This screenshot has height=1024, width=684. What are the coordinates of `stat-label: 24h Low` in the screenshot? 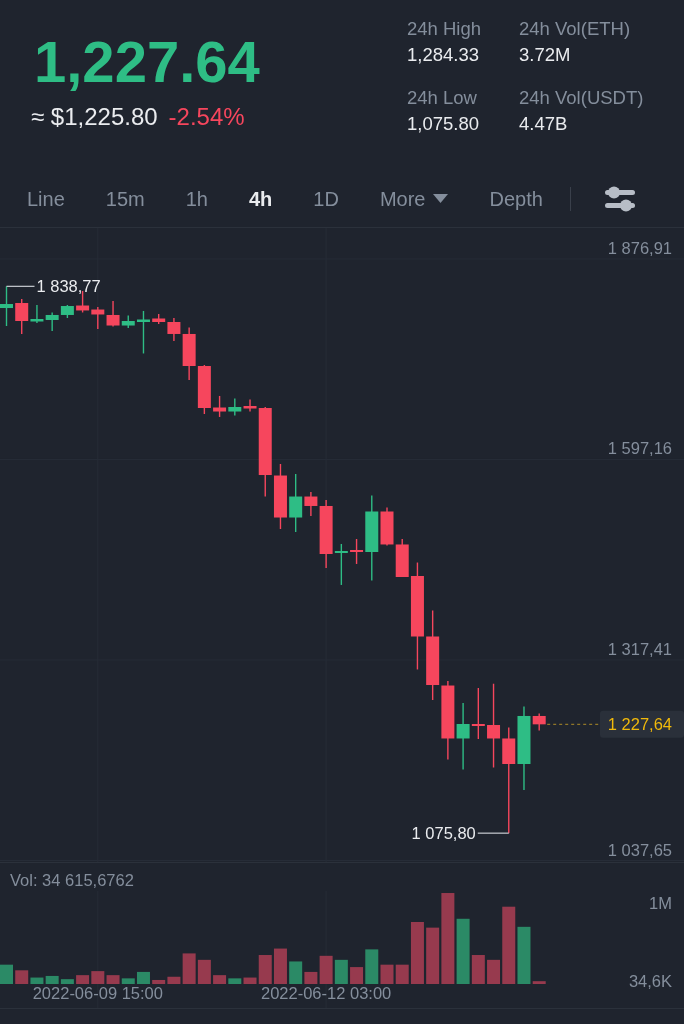 It's located at (442, 98).